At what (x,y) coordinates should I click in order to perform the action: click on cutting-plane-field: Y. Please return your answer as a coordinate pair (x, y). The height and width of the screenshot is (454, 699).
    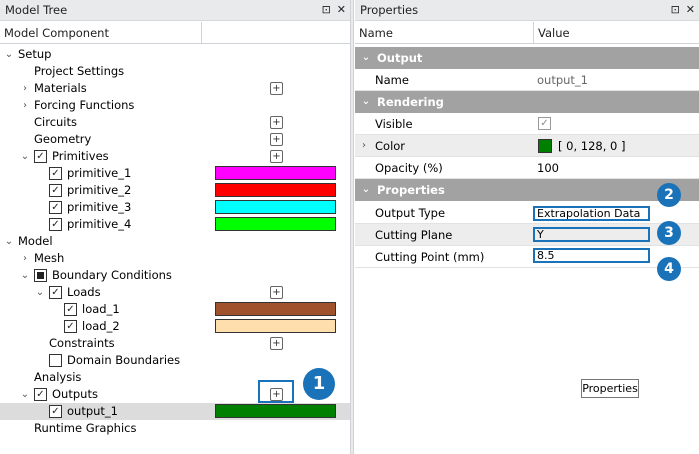
    Looking at the image, I should click on (591, 234).